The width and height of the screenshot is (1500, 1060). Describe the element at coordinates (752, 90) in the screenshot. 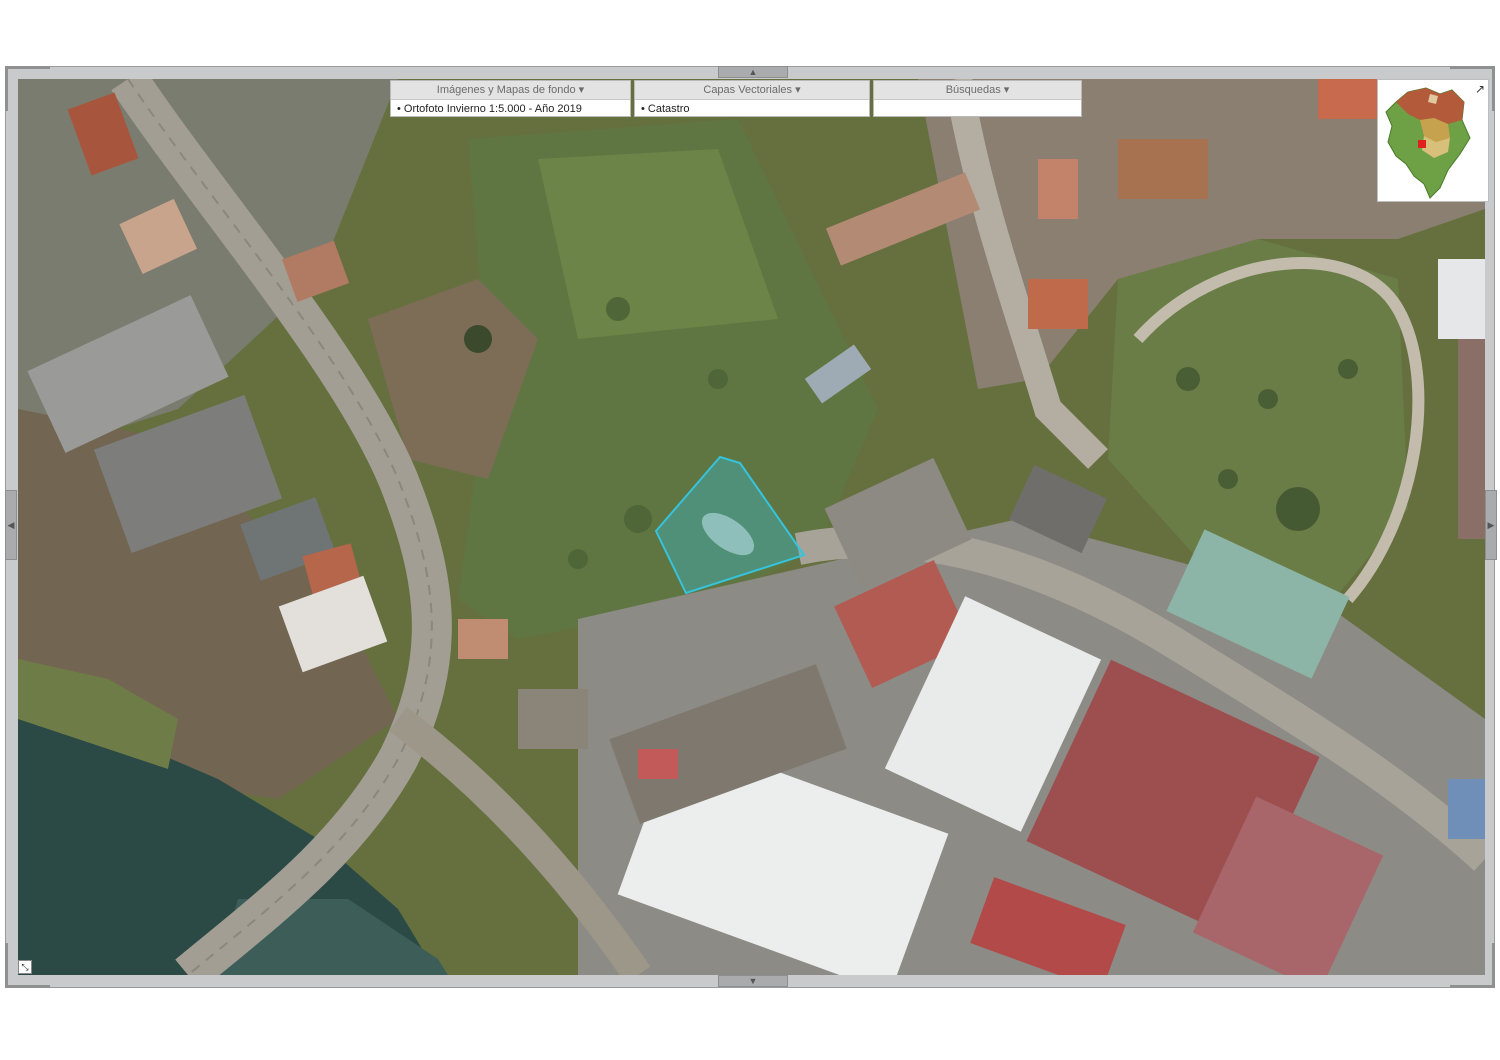

I see `vector-layers-menu-title: Capas Vectoriales ▾` at that location.